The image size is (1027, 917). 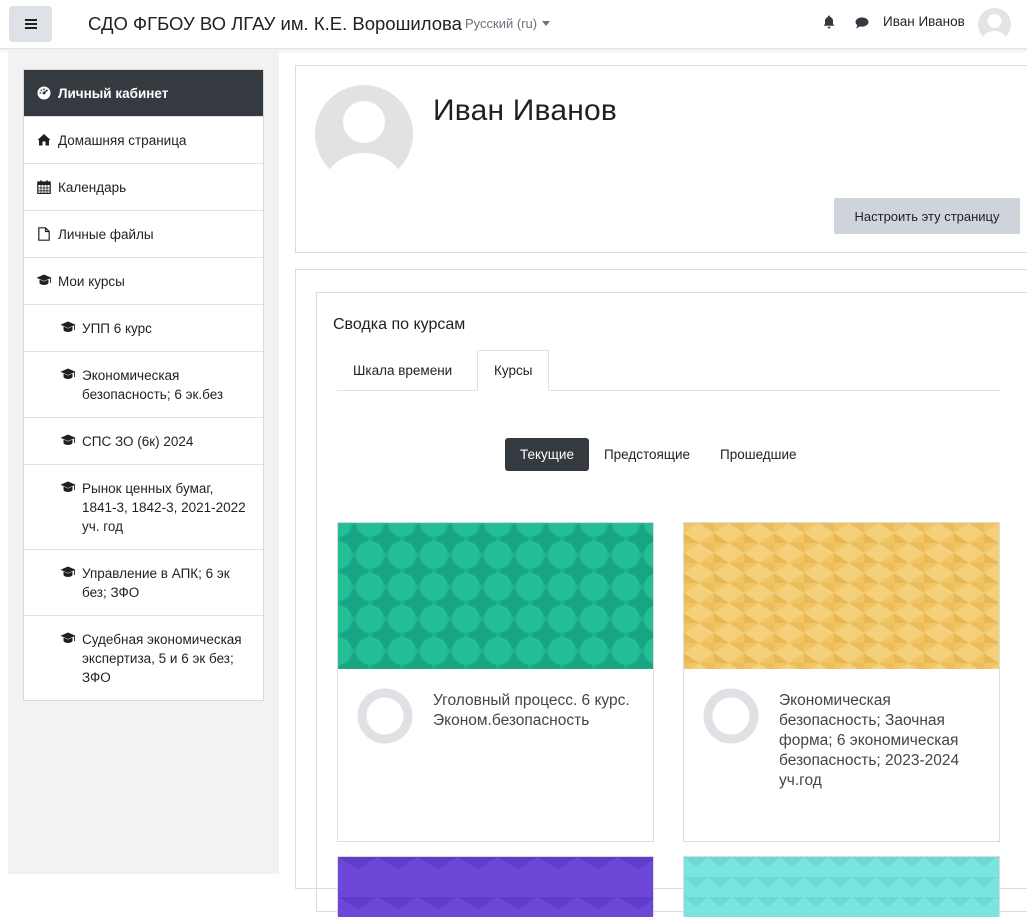 What do you see at coordinates (501, 23) in the screenshot?
I see `language-label: Русский (ru)` at bounding box center [501, 23].